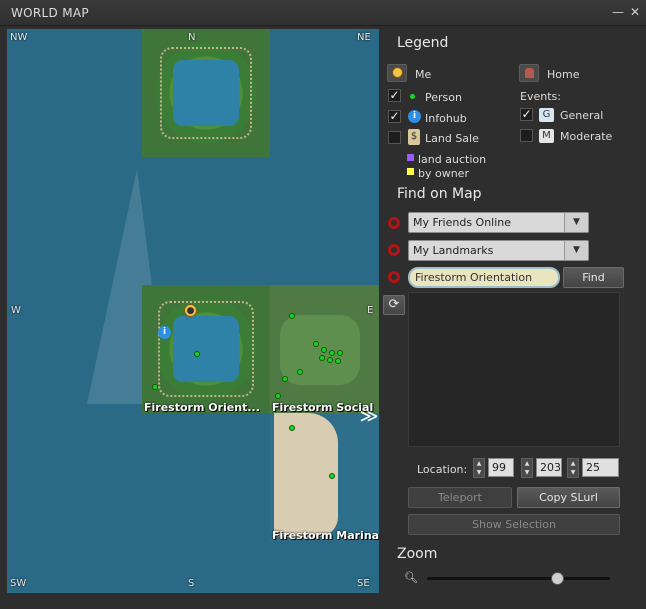  I want to click on find-on-map-title: Find on Map, so click(439, 194).